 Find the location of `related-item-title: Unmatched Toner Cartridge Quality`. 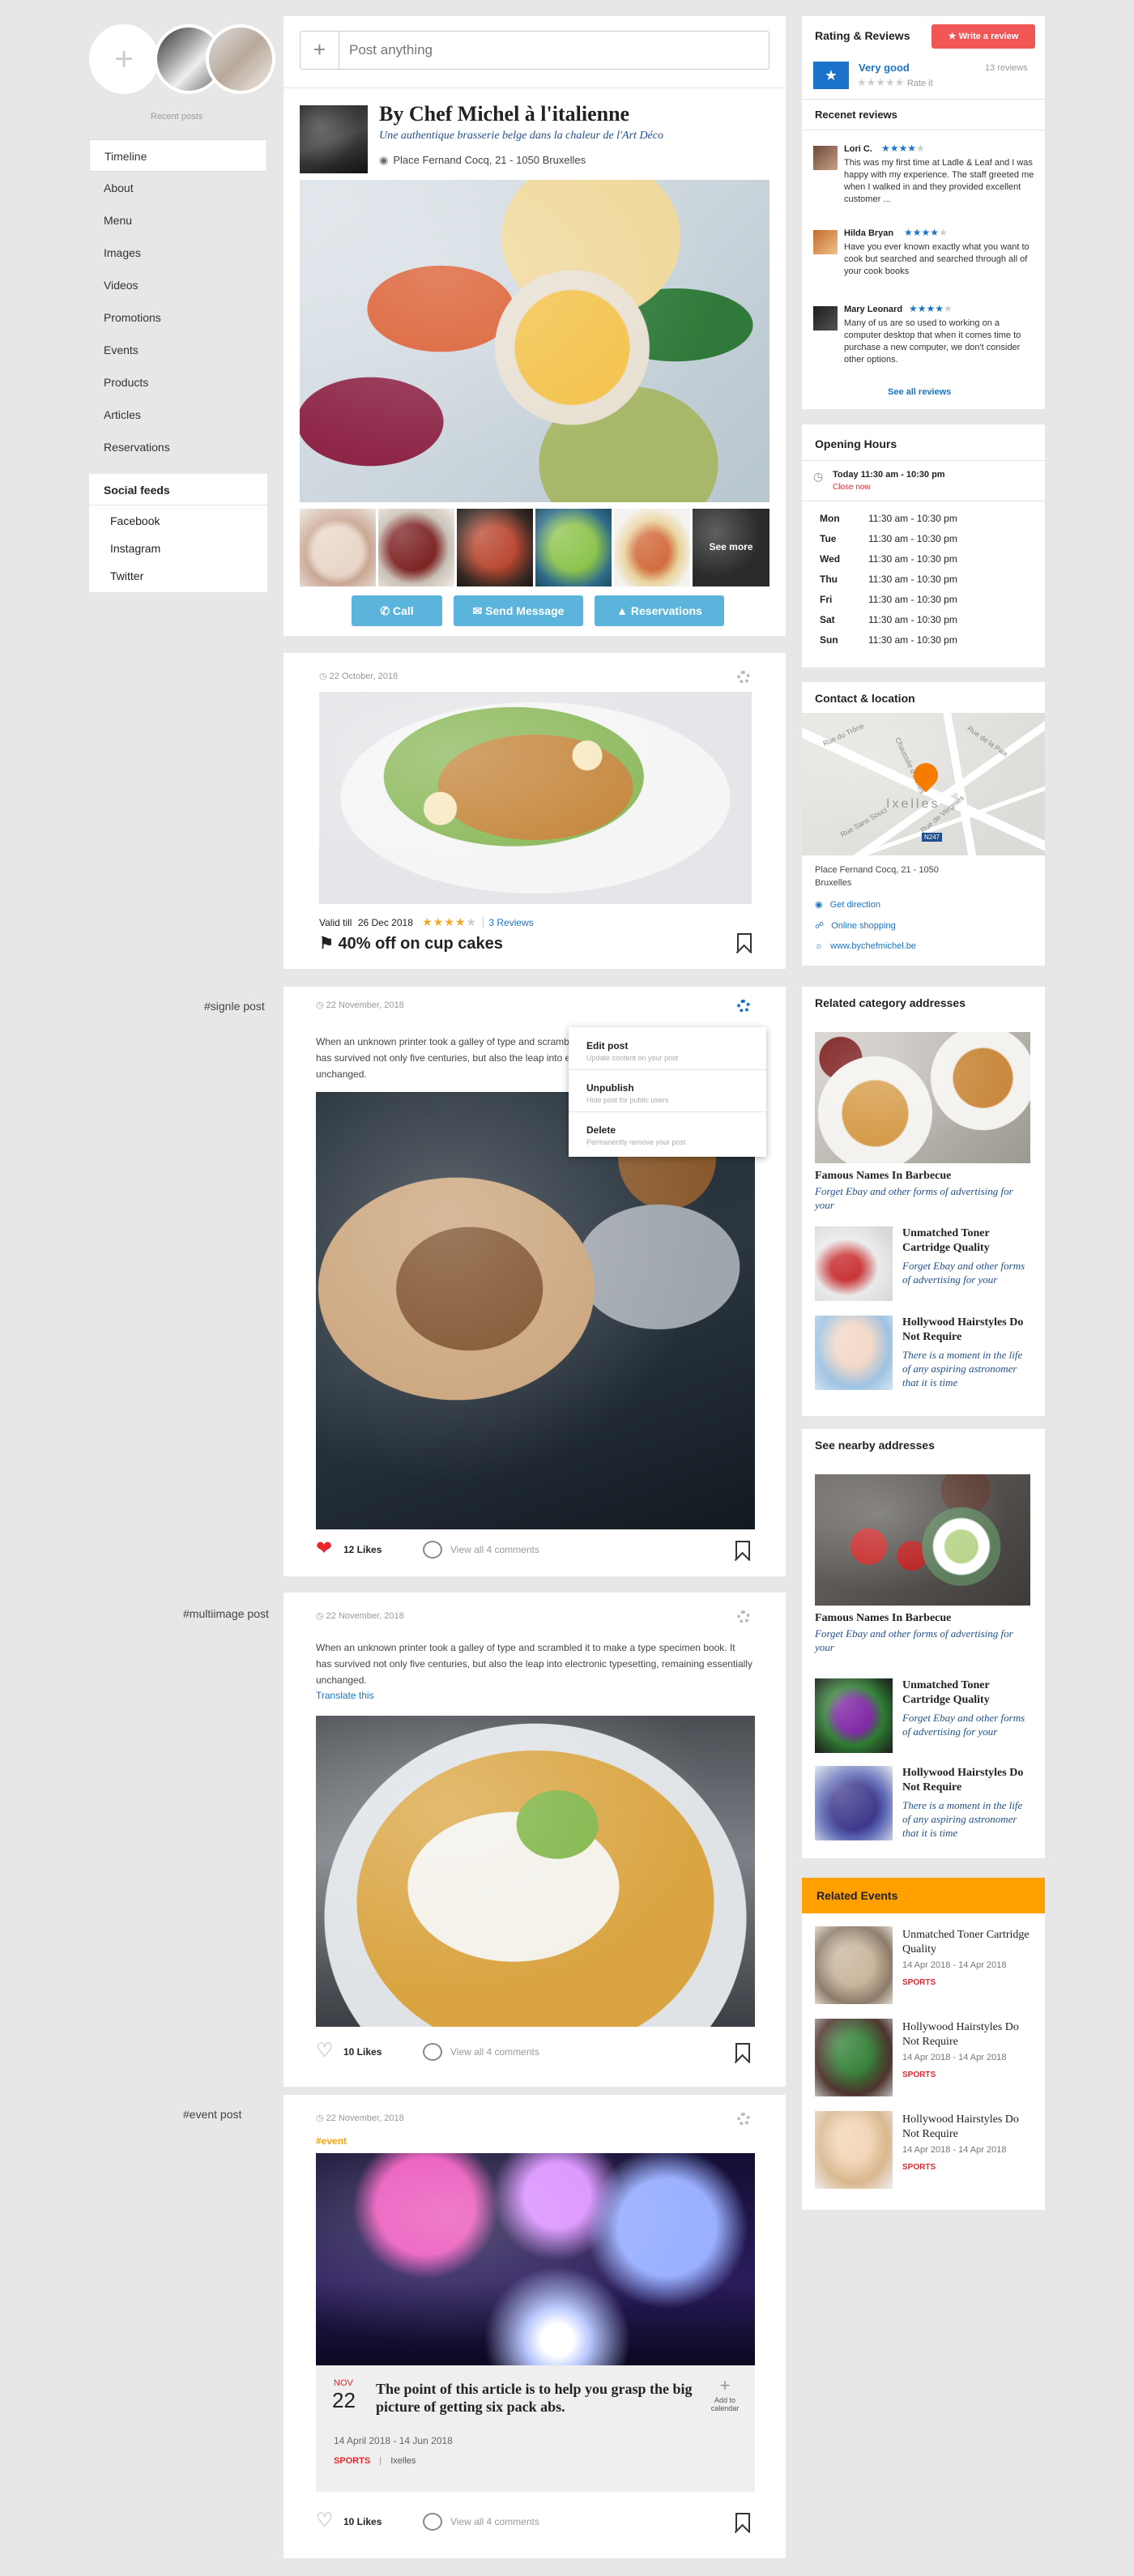

related-item-title: Unmatched Toner Cartridge Quality is located at coordinates (967, 1241).